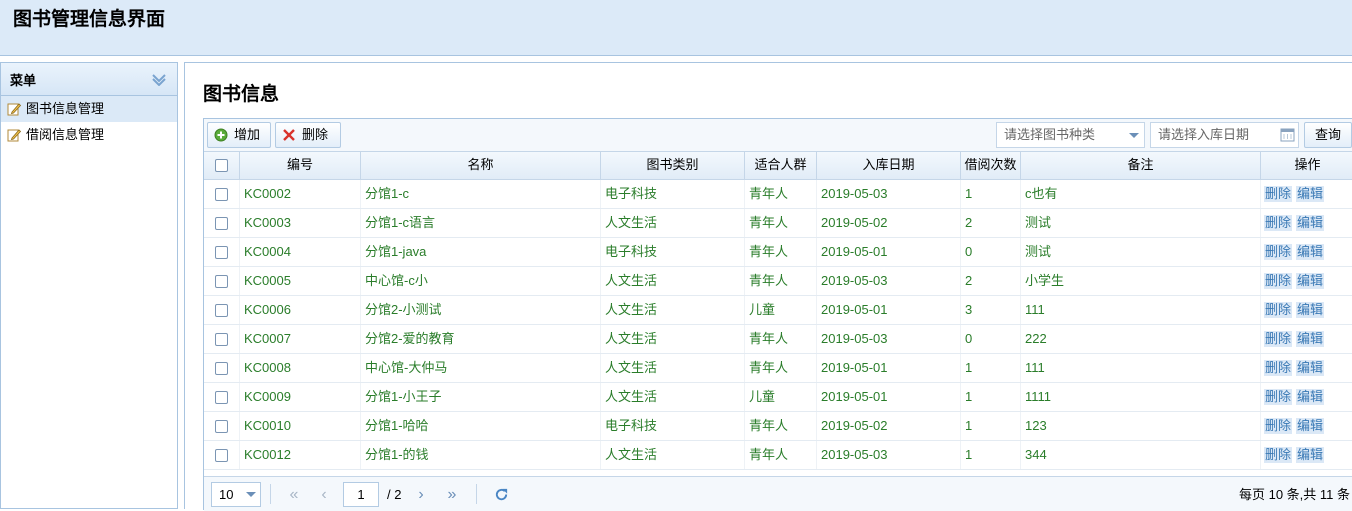 The height and width of the screenshot is (511, 1352). Describe the element at coordinates (421, 494) in the screenshot. I see `next-page-icon: ›` at that location.